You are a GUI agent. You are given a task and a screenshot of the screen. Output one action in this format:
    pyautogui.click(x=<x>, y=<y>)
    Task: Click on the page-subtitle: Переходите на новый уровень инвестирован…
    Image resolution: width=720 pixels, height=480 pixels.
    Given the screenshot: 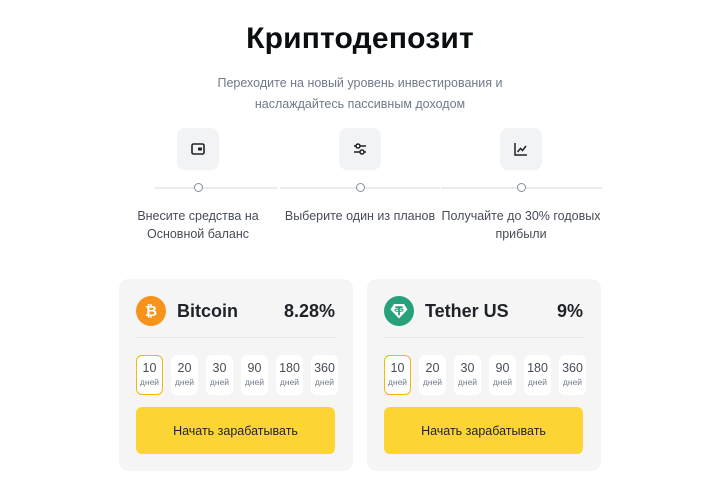 What is the action you would take?
    pyautogui.click(x=360, y=93)
    